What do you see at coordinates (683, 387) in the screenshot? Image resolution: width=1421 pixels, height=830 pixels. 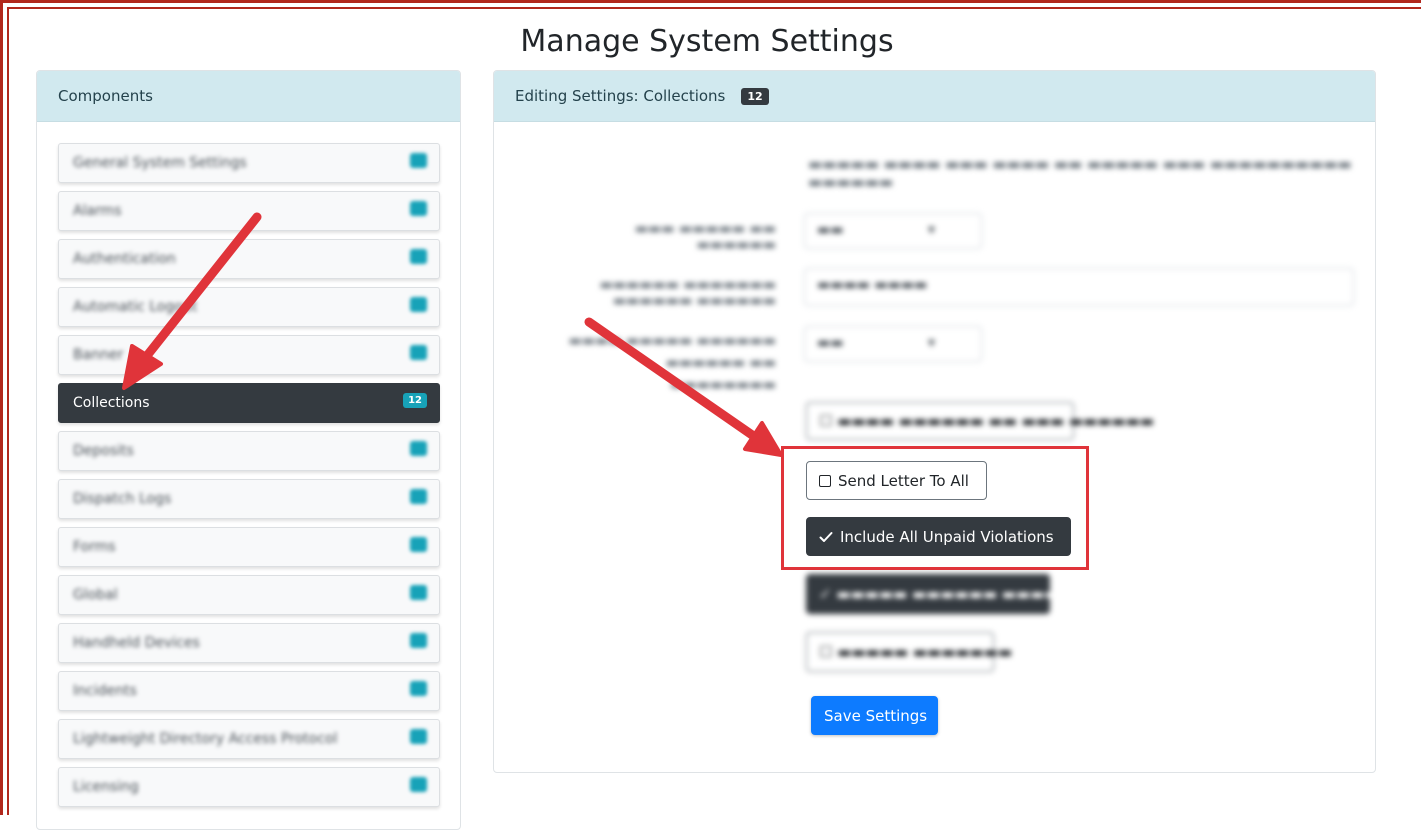 I see `arrow-to-toggles-icon` at bounding box center [683, 387].